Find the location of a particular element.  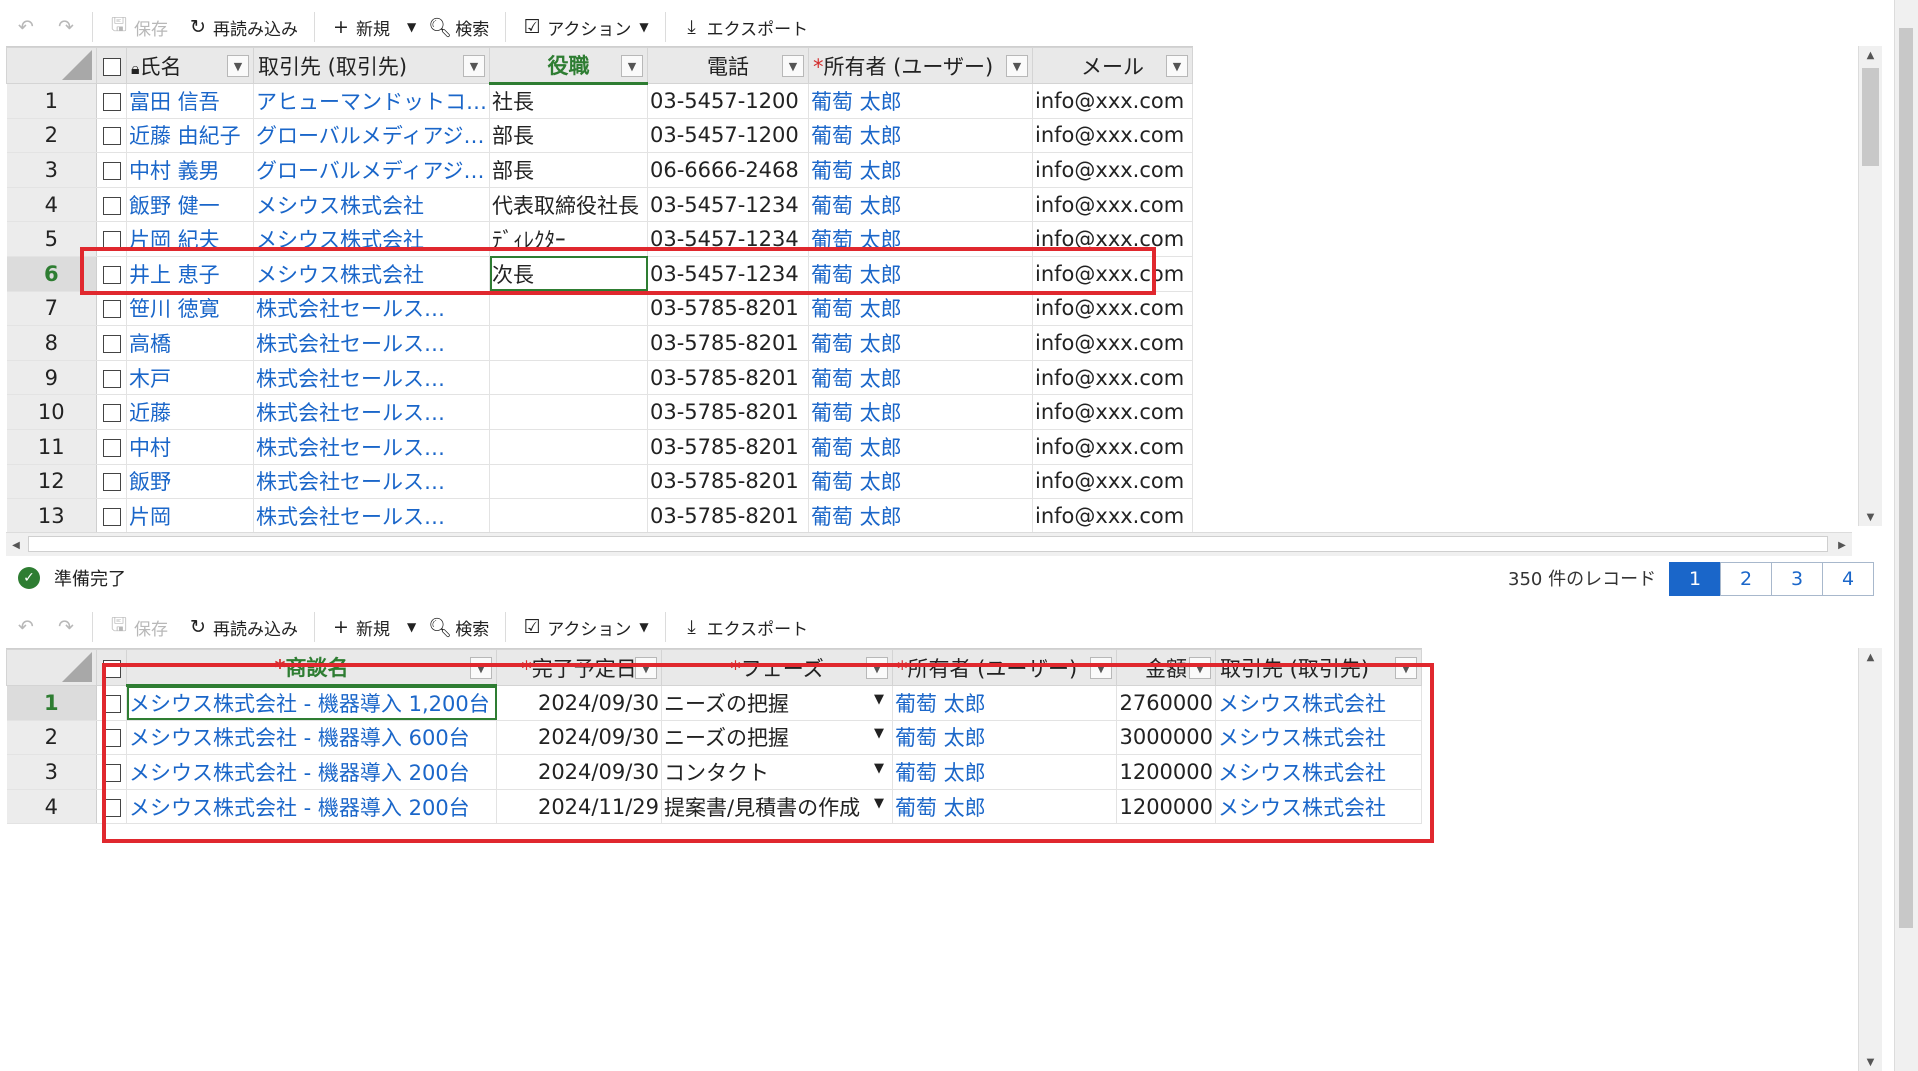

reload-button: ↻ 再読み込み is located at coordinates (243, 27).